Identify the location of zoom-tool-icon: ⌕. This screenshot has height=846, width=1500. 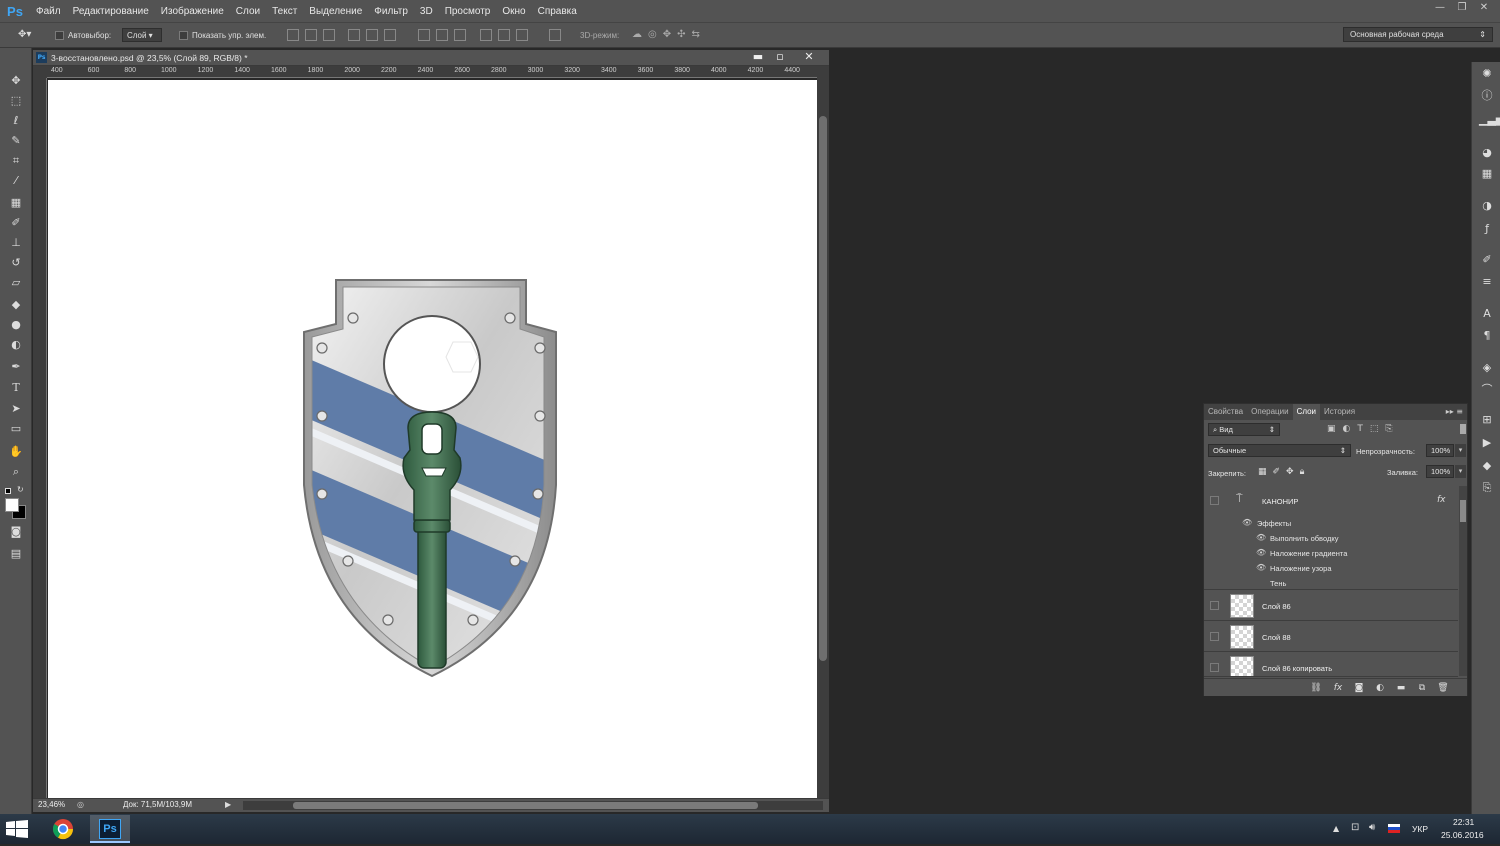
(16, 472).